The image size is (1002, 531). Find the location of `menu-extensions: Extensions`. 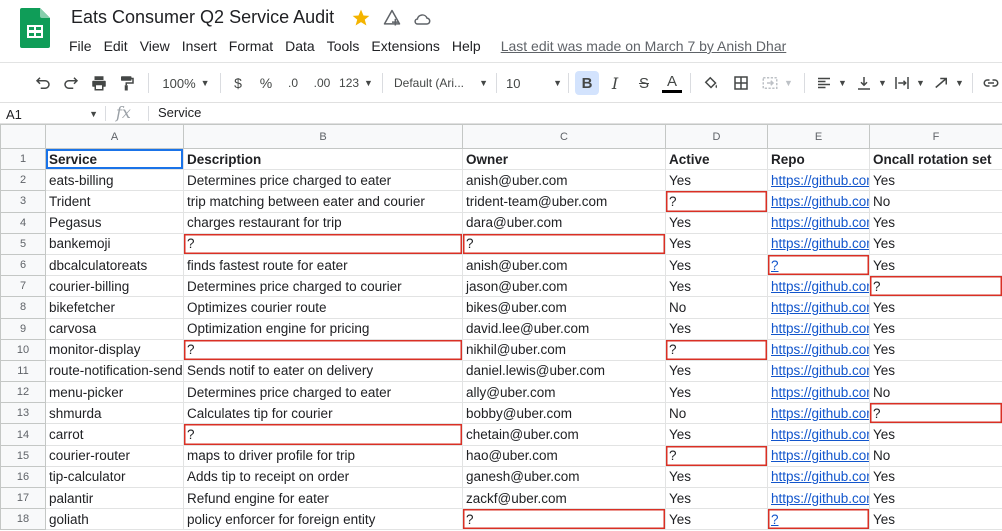

menu-extensions: Extensions is located at coordinates (405, 46).